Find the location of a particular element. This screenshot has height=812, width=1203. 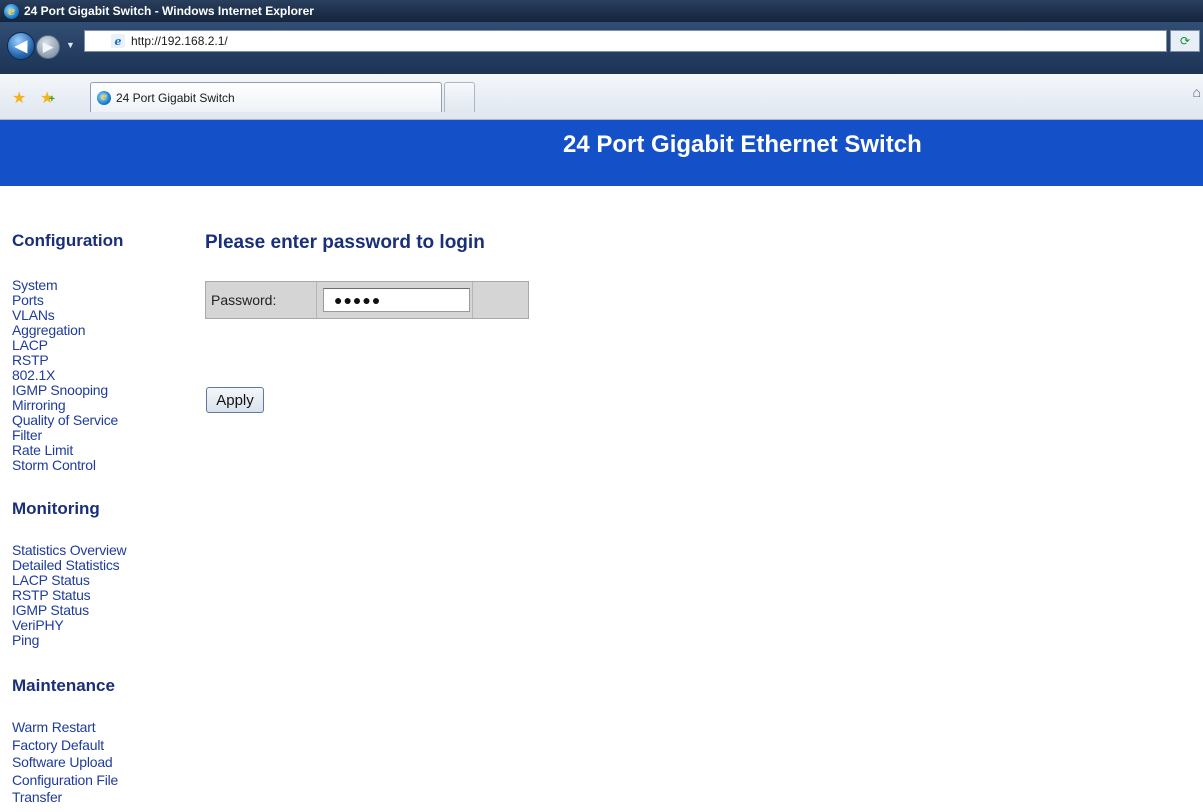

sidebar-item: System is located at coordinates (65, 285).